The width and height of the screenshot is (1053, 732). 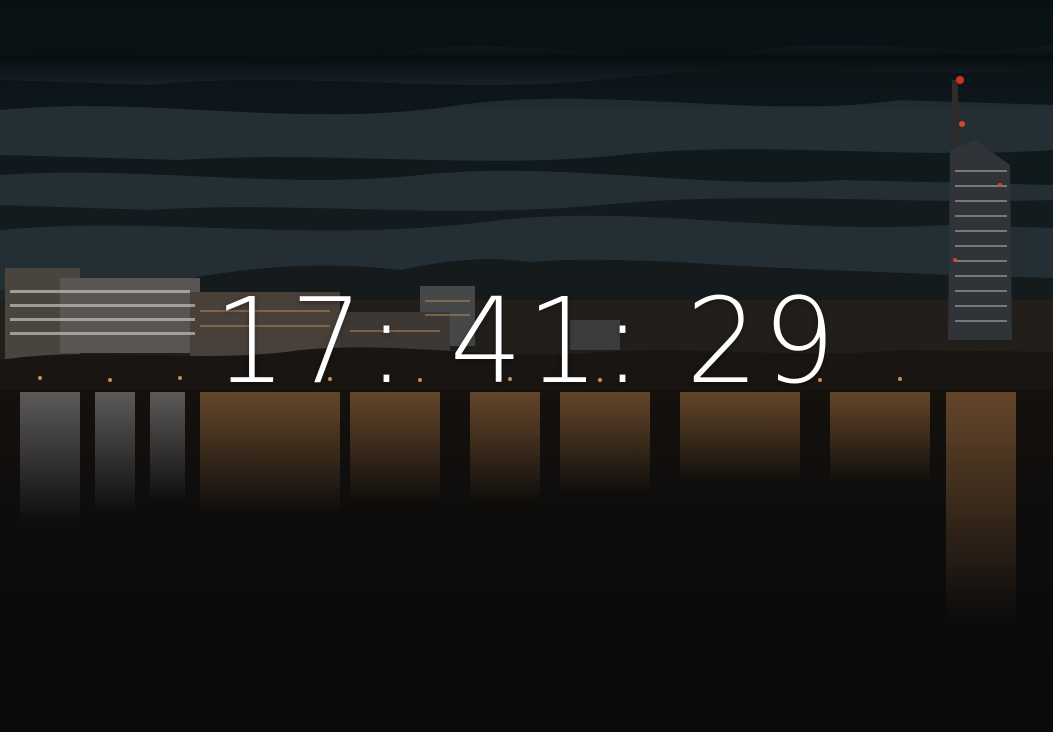 What do you see at coordinates (526, 341) in the screenshot?
I see `digital-clock: 17: 41: 29` at bounding box center [526, 341].